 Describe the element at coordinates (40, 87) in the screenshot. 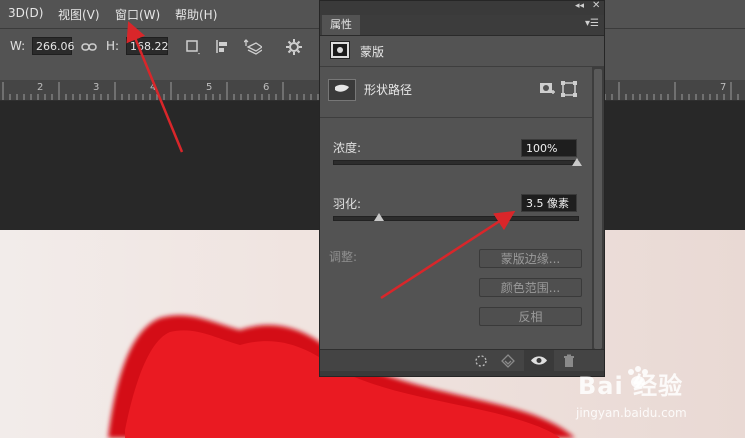

I see `ruler-number: 2` at that location.